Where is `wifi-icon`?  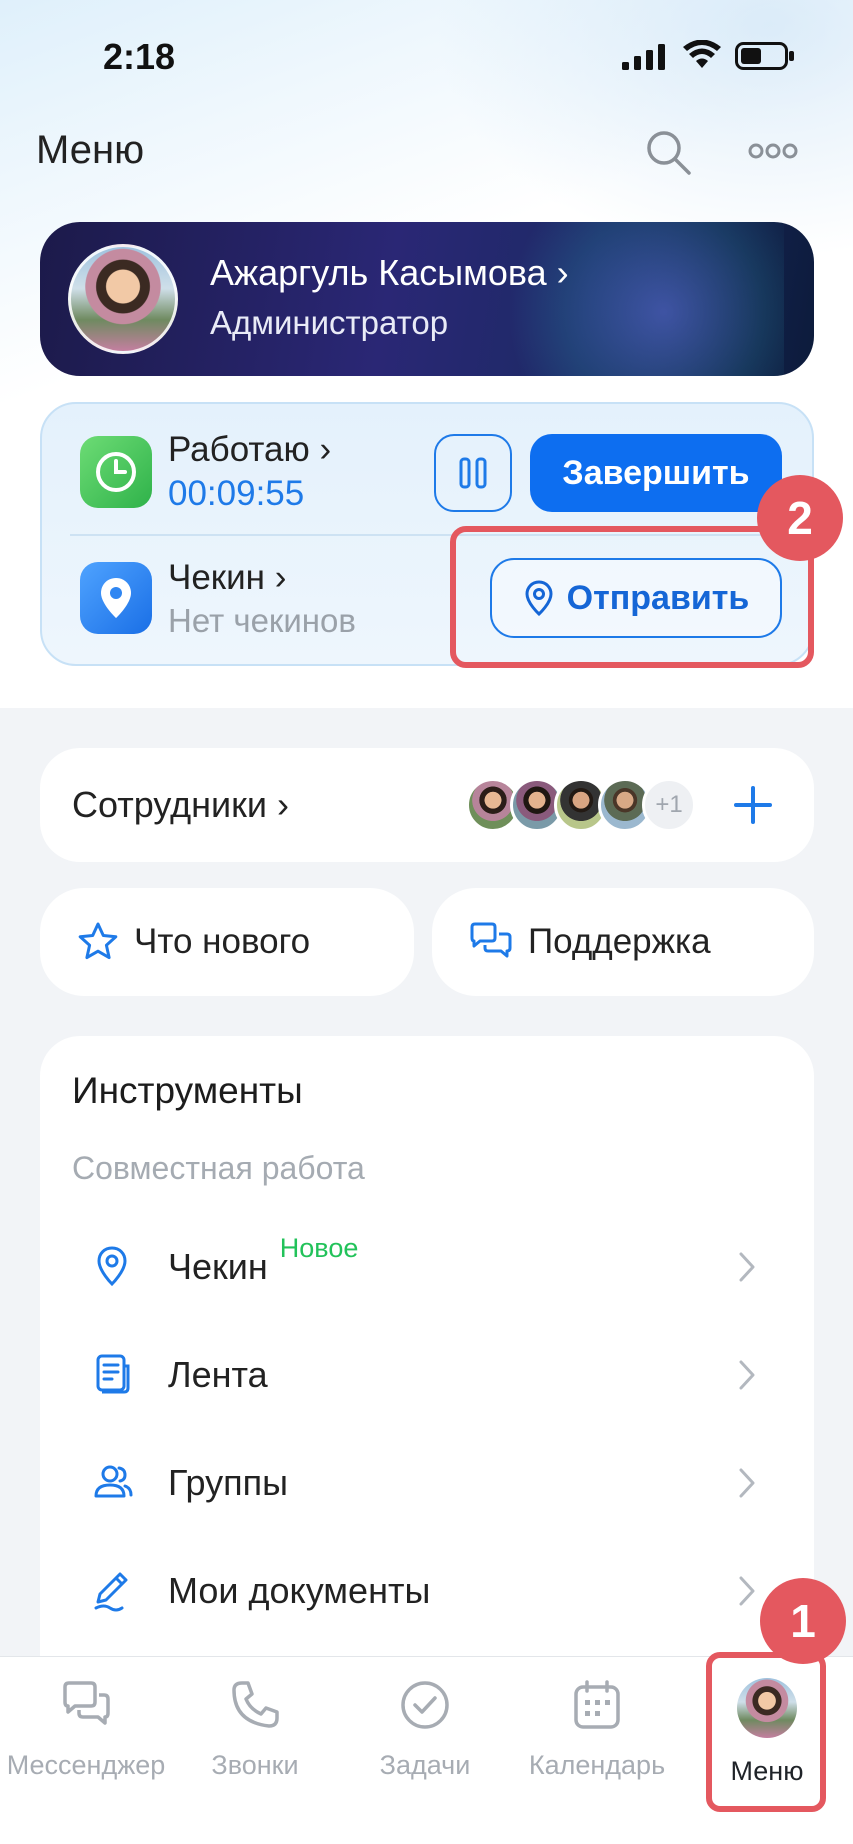 wifi-icon is located at coordinates (702, 54).